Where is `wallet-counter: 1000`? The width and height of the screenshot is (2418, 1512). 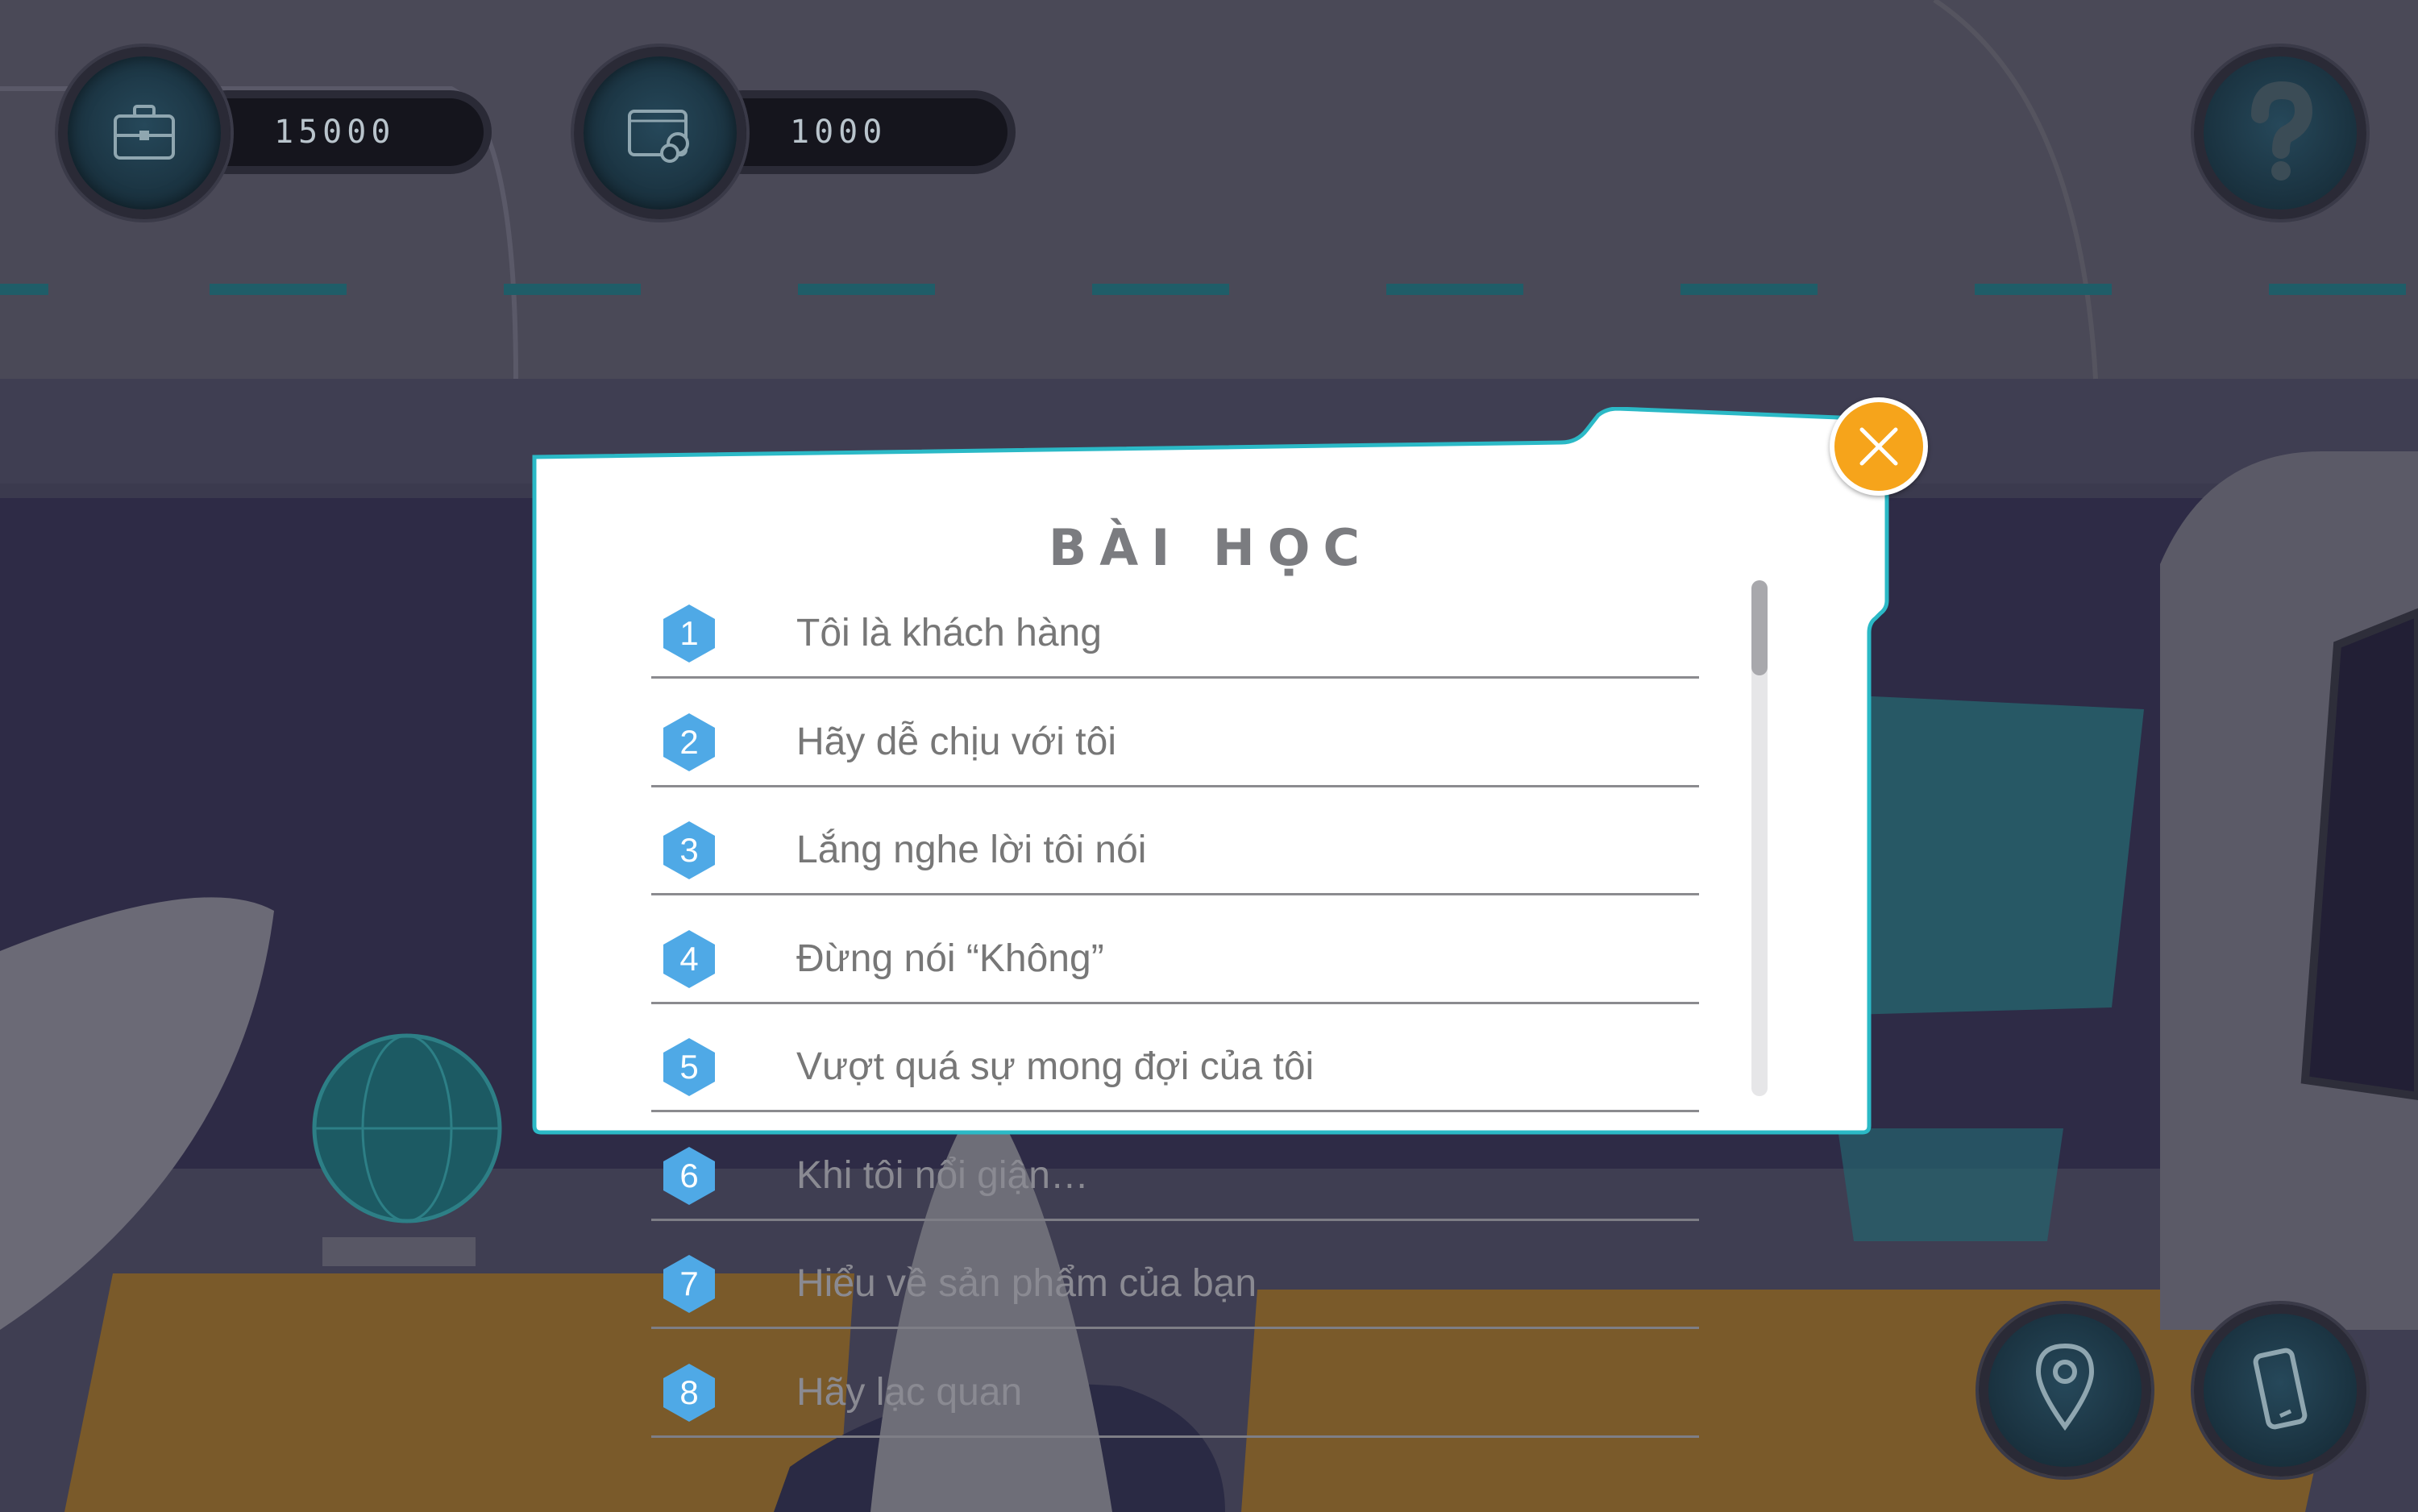
wallet-counter: 1000 is located at coordinates (858, 132).